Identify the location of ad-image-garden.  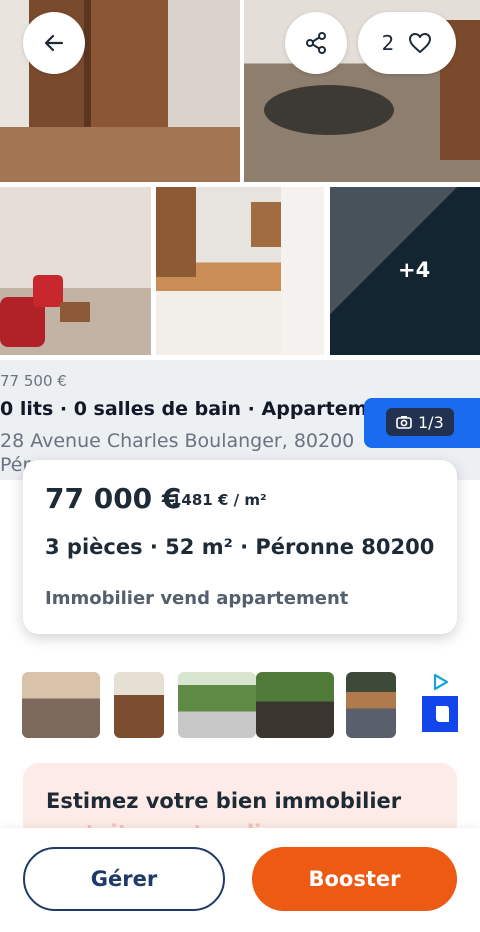
(217, 705).